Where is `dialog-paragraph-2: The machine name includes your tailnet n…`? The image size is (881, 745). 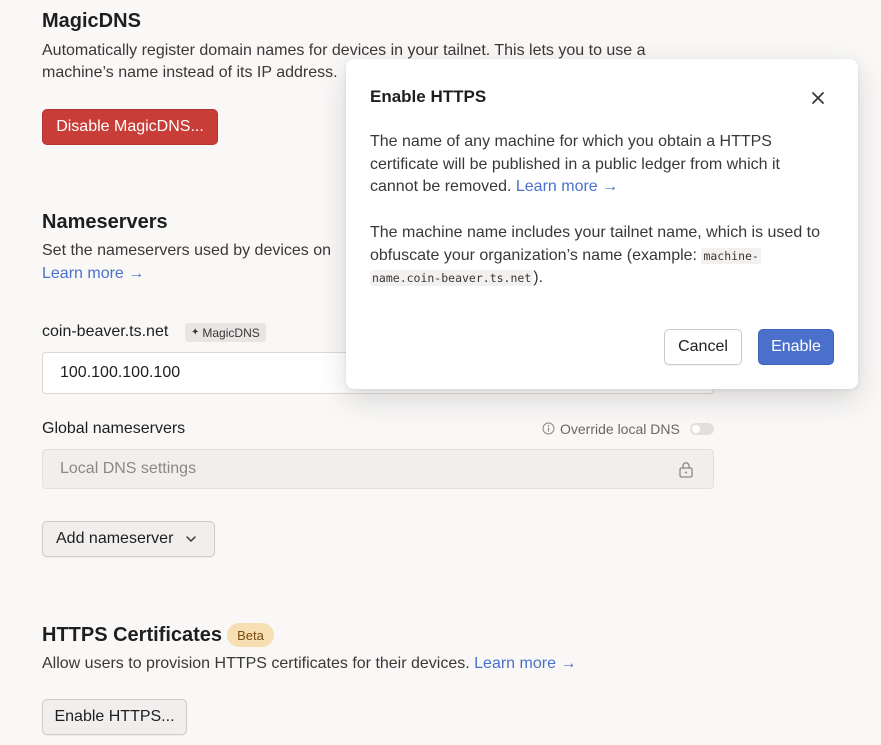
dialog-paragraph-2: The machine name includes your tailnet n… is located at coordinates (605, 256).